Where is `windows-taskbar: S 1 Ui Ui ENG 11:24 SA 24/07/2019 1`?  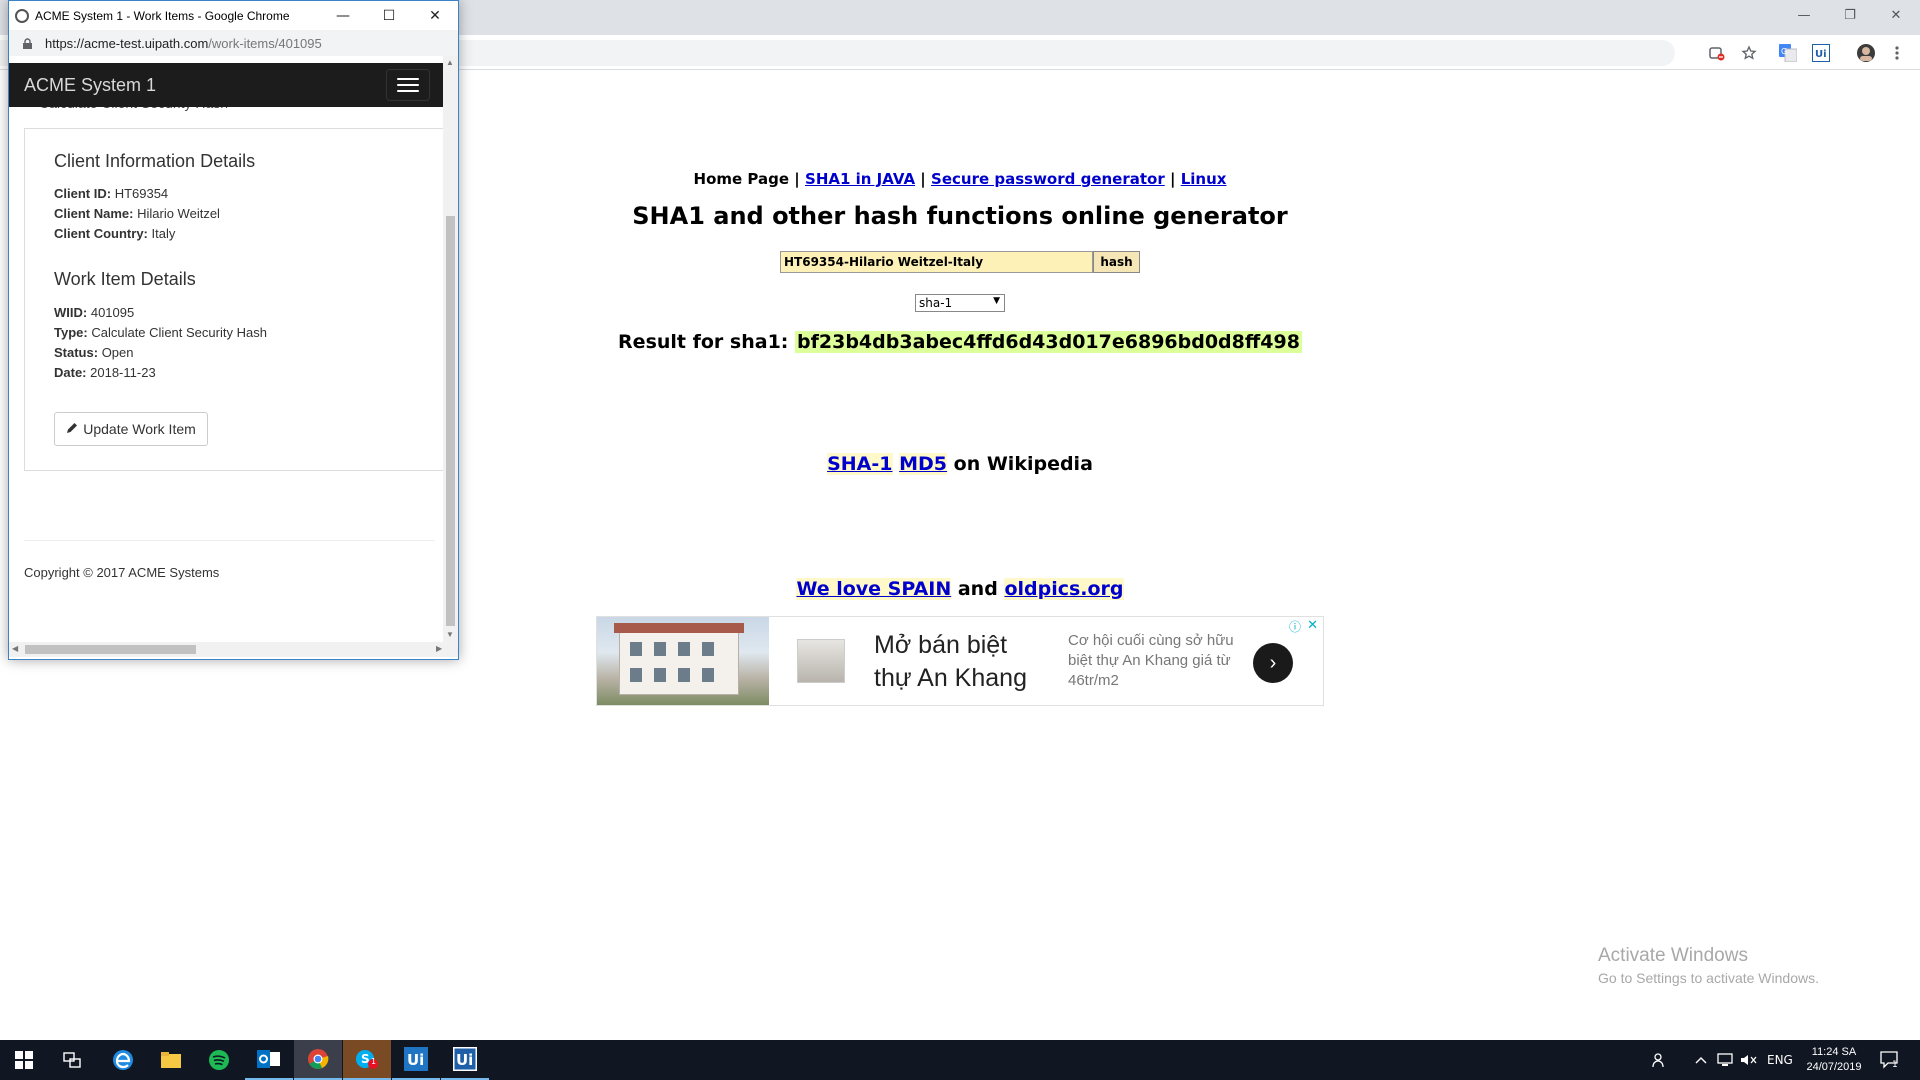
windows-taskbar: S 1 Ui Ui ENG 11:24 SA 24/07/2019 1 is located at coordinates (960, 1060).